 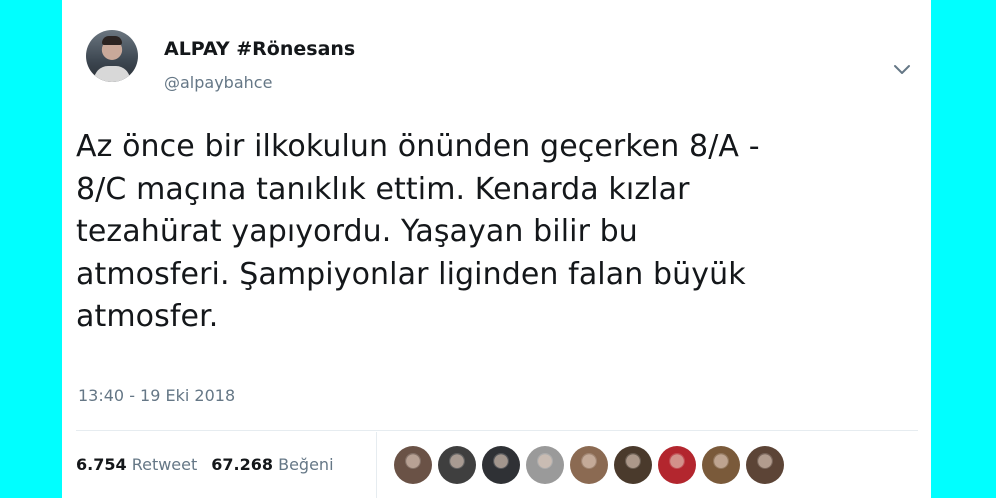 I want to click on like-count: 67.268, so click(x=242, y=464).